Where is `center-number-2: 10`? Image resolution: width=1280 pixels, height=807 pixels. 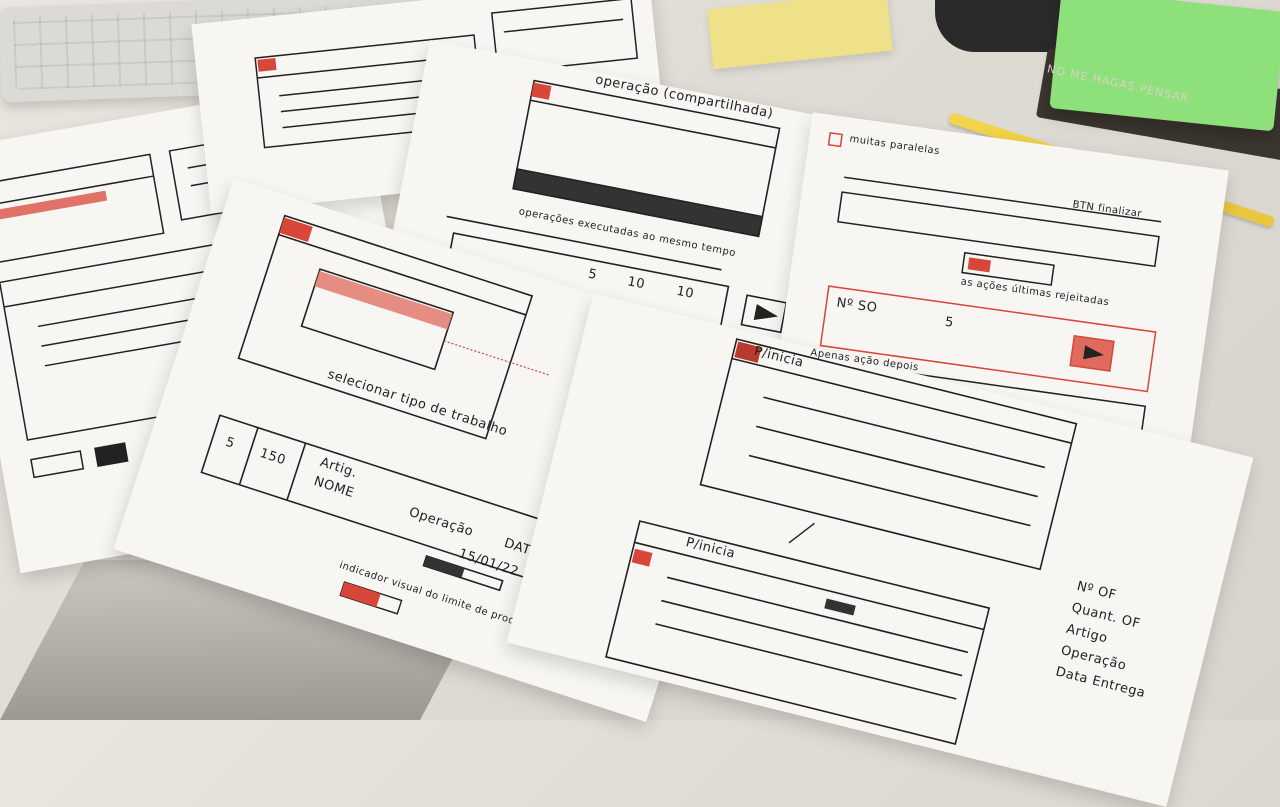
center-number-2: 10 is located at coordinates (636, 283).